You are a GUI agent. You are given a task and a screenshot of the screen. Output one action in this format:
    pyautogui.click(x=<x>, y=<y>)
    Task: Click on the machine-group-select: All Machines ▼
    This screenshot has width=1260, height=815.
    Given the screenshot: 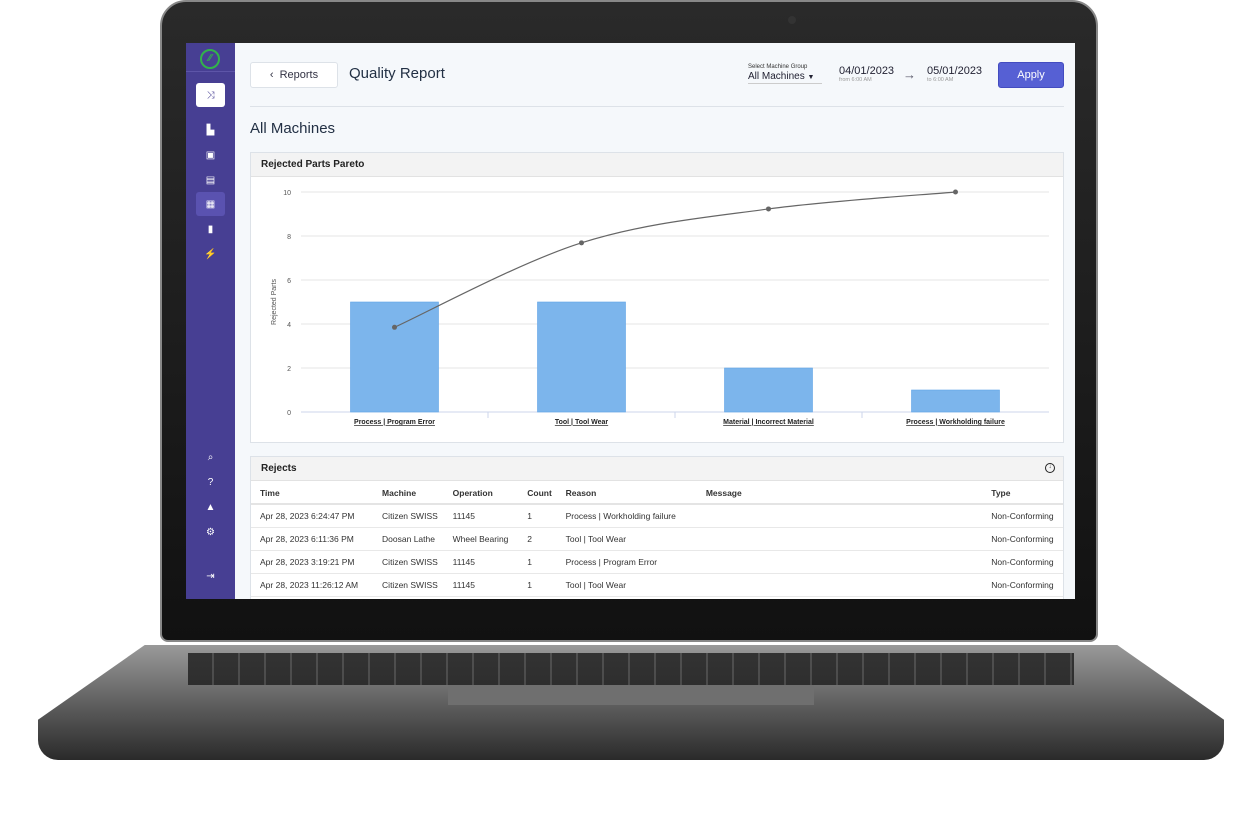 What is the action you would take?
    pyautogui.click(x=785, y=77)
    